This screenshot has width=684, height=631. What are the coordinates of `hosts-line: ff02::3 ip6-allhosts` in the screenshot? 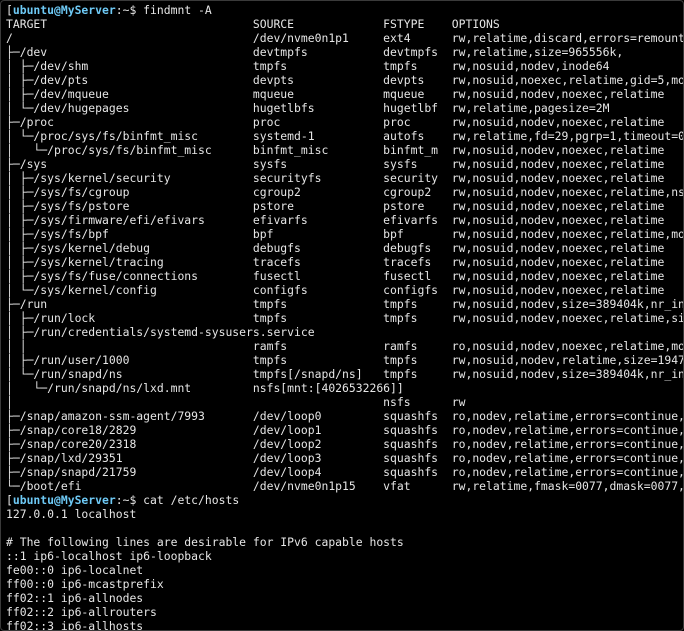 It's located at (75, 625).